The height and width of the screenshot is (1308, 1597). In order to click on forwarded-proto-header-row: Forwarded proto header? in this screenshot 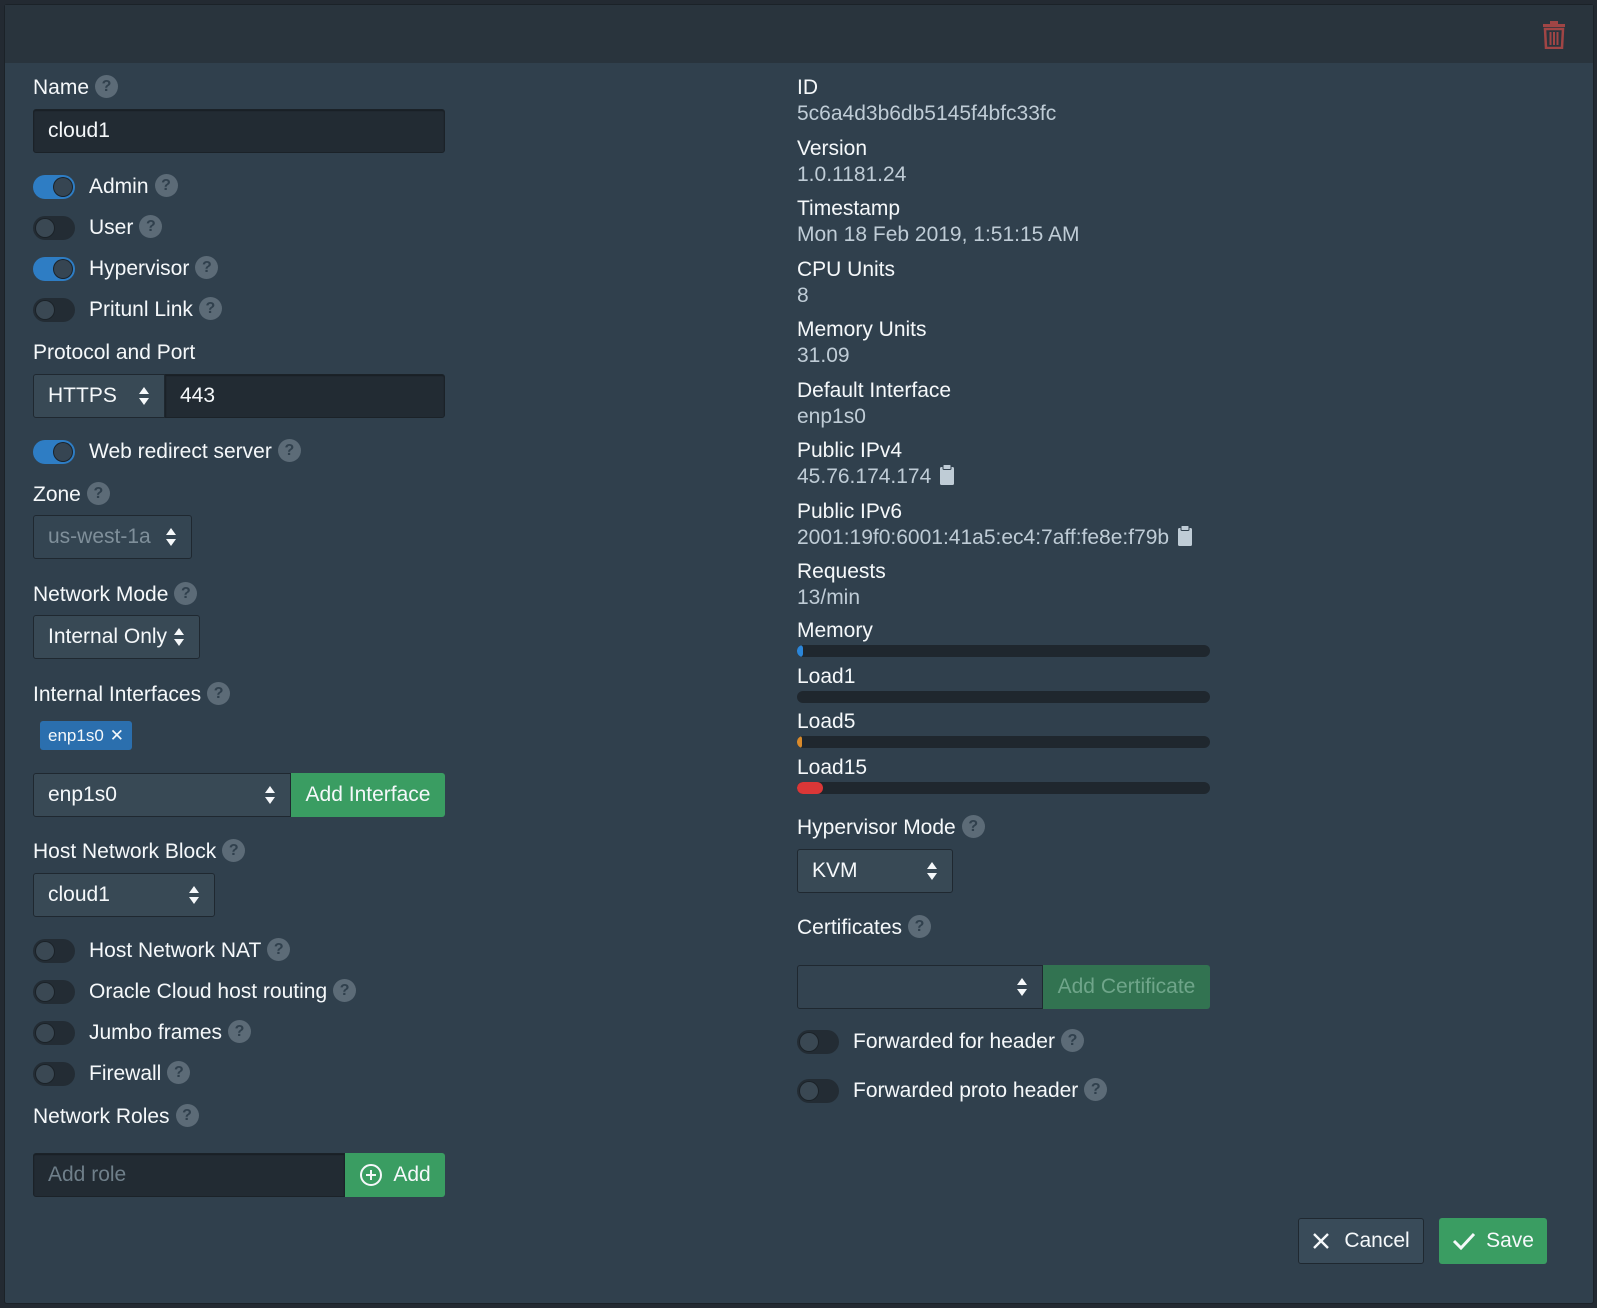, I will do `click(952, 1090)`.